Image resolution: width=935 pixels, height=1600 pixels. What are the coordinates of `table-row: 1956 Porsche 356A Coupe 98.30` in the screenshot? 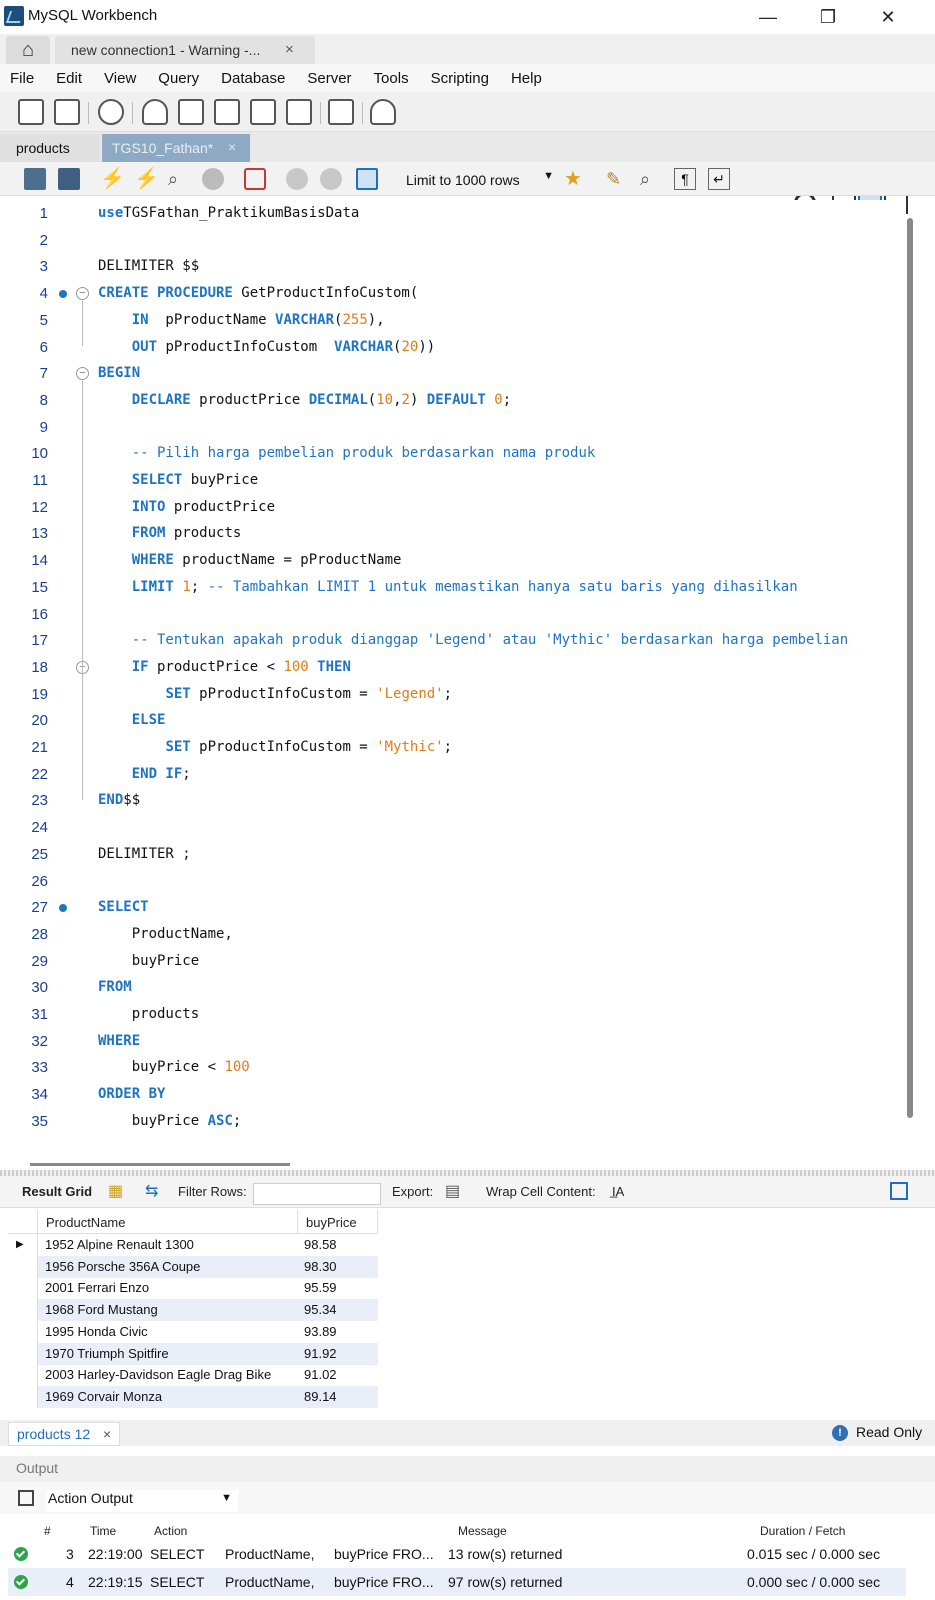 It's located at (193, 1266).